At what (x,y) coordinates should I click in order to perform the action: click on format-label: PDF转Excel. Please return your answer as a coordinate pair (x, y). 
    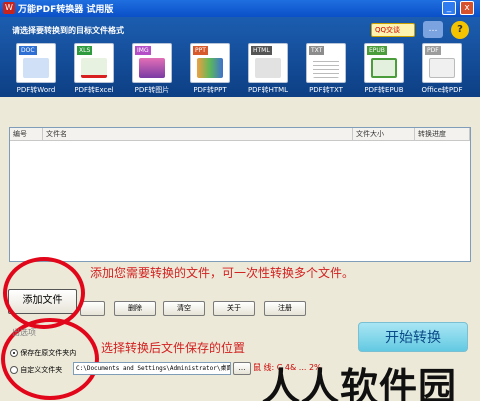
    Looking at the image, I should click on (94, 90).